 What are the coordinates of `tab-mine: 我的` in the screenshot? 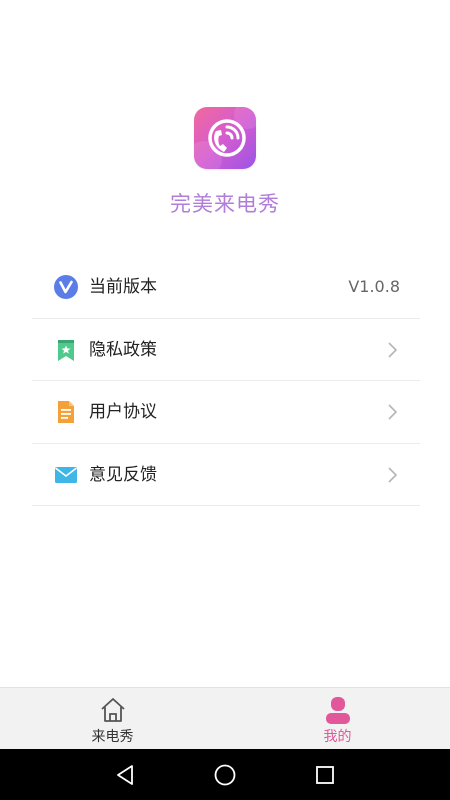 It's located at (337, 719).